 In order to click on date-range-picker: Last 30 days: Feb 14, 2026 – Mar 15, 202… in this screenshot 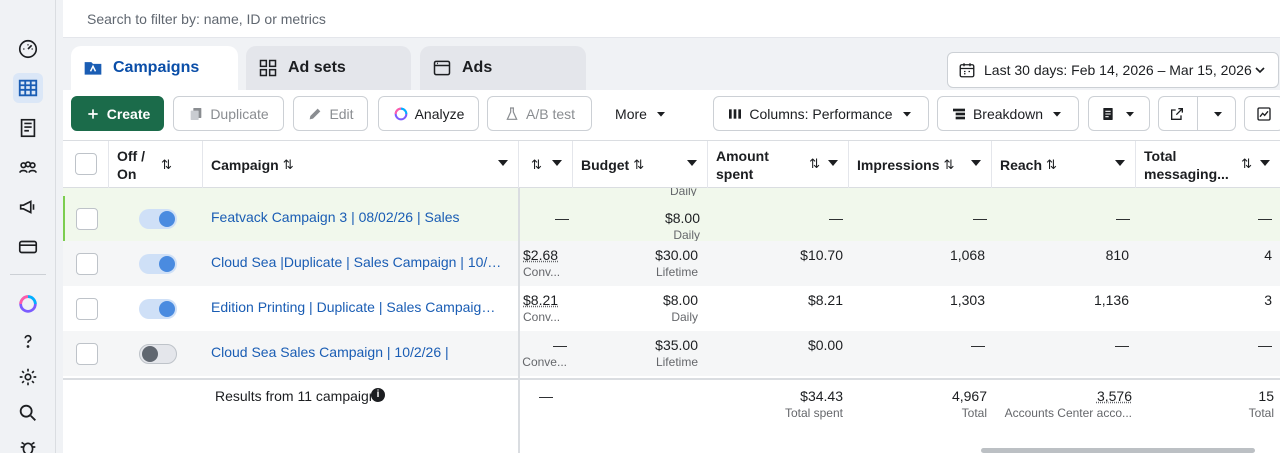, I will do `click(1113, 70)`.